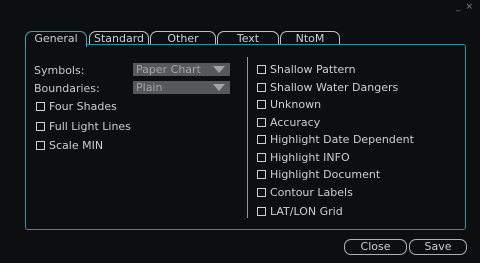 The width and height of the screenshot is (480, 263). I want to click on checkbox-label: Accuracy, so click(295, 122).